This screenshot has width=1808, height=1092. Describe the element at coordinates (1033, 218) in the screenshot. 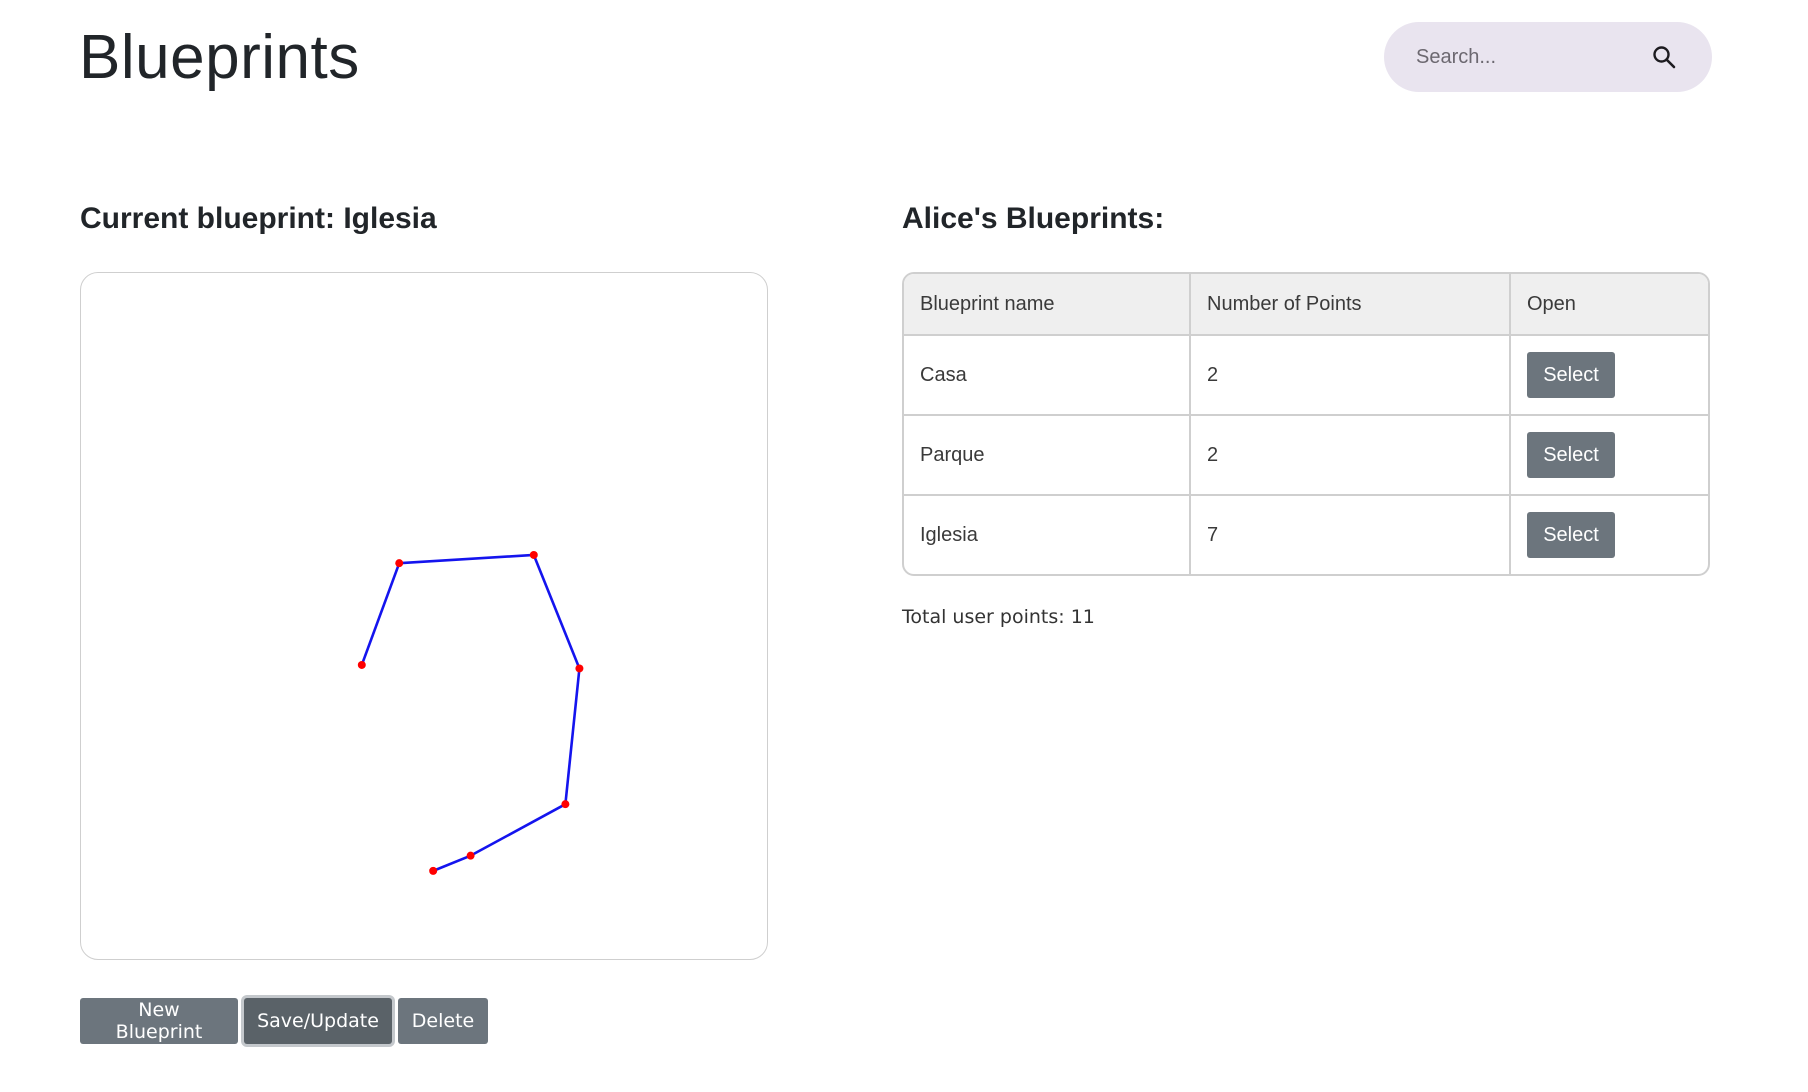

I see `blueprints-list-heading: Alice's Blueprints:` at that location.